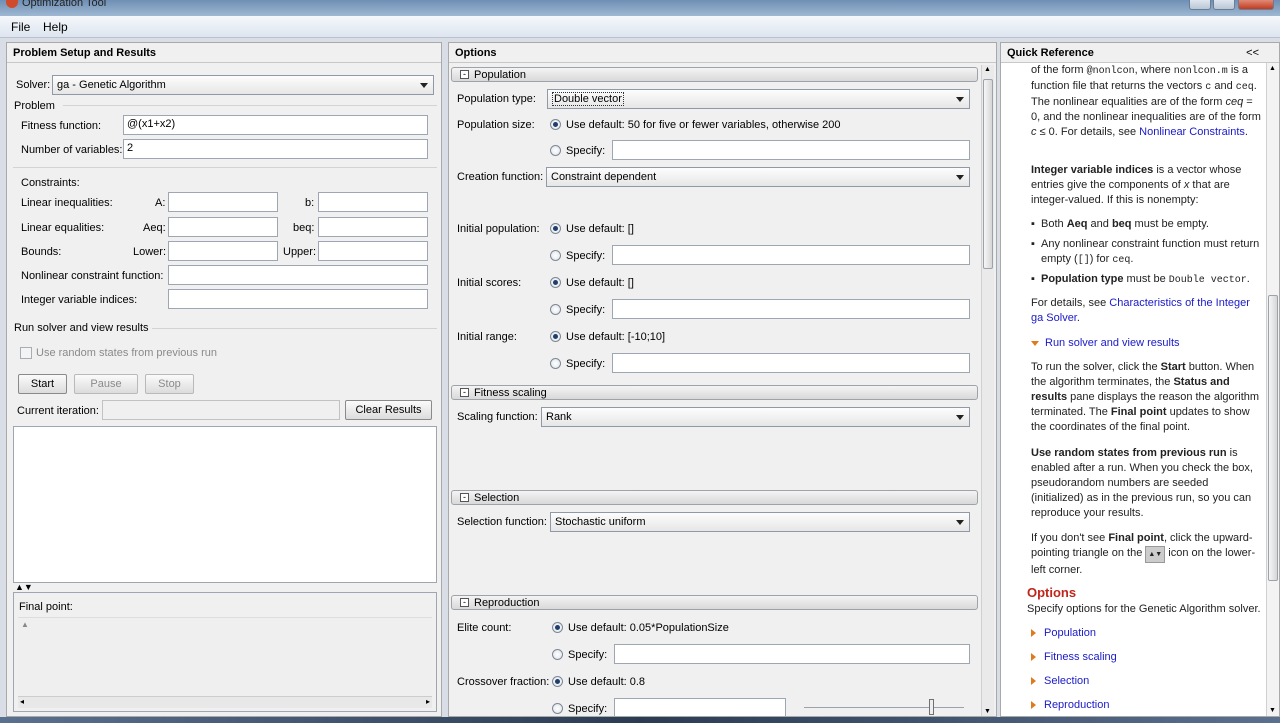 This screenshot has width=1280, height=723. Describe the element at coordinates (223, 202) in the screenshot. I see `a-matrix-field` at that location.